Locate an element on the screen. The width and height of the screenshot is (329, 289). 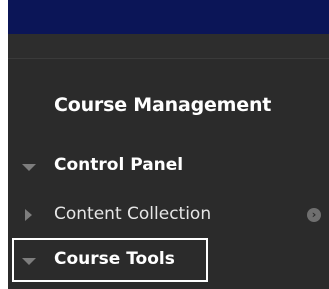
top-banner is located at coordinates (168, 17).